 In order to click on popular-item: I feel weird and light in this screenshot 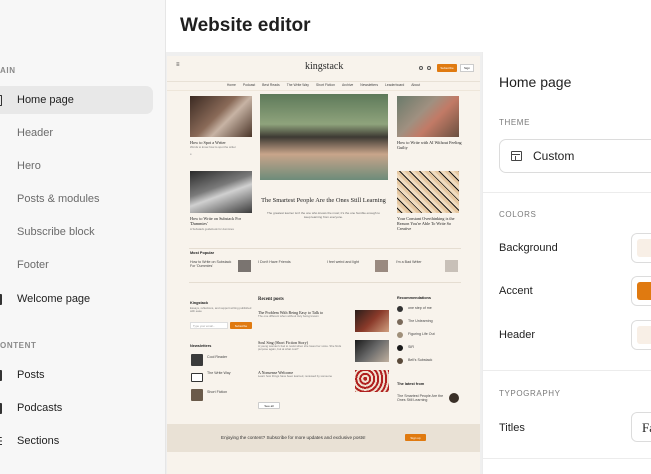, I will do `click(349, 262)`.